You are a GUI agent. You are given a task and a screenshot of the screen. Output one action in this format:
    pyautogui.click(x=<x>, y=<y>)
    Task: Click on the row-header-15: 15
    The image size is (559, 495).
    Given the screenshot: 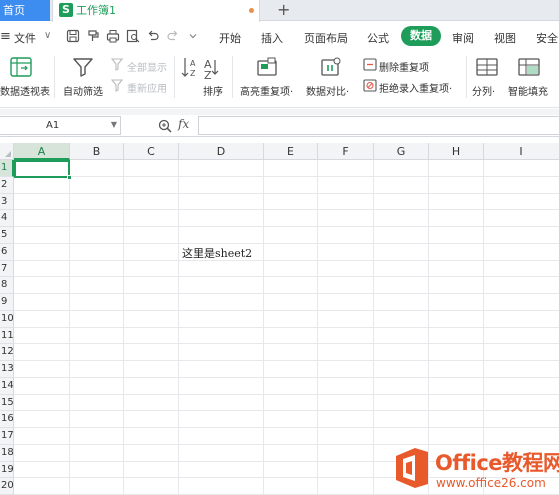 What is the action you would take?
    pyautogui.click(x=7, y=403)
    